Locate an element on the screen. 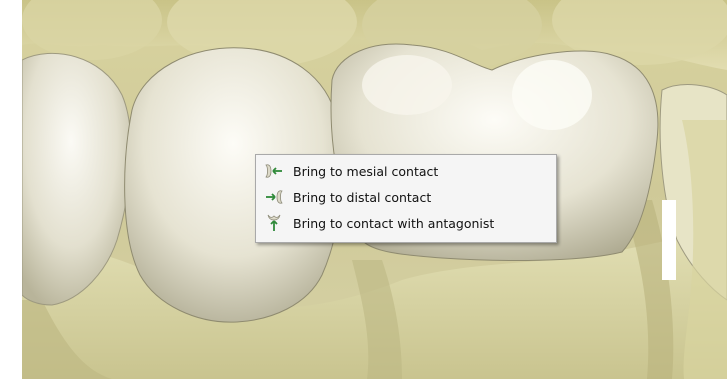 This screenshot has height=379, width=727. menu-item-antagonist-contact: Bring to contact with antagonist is located at coordinates (406, 223).